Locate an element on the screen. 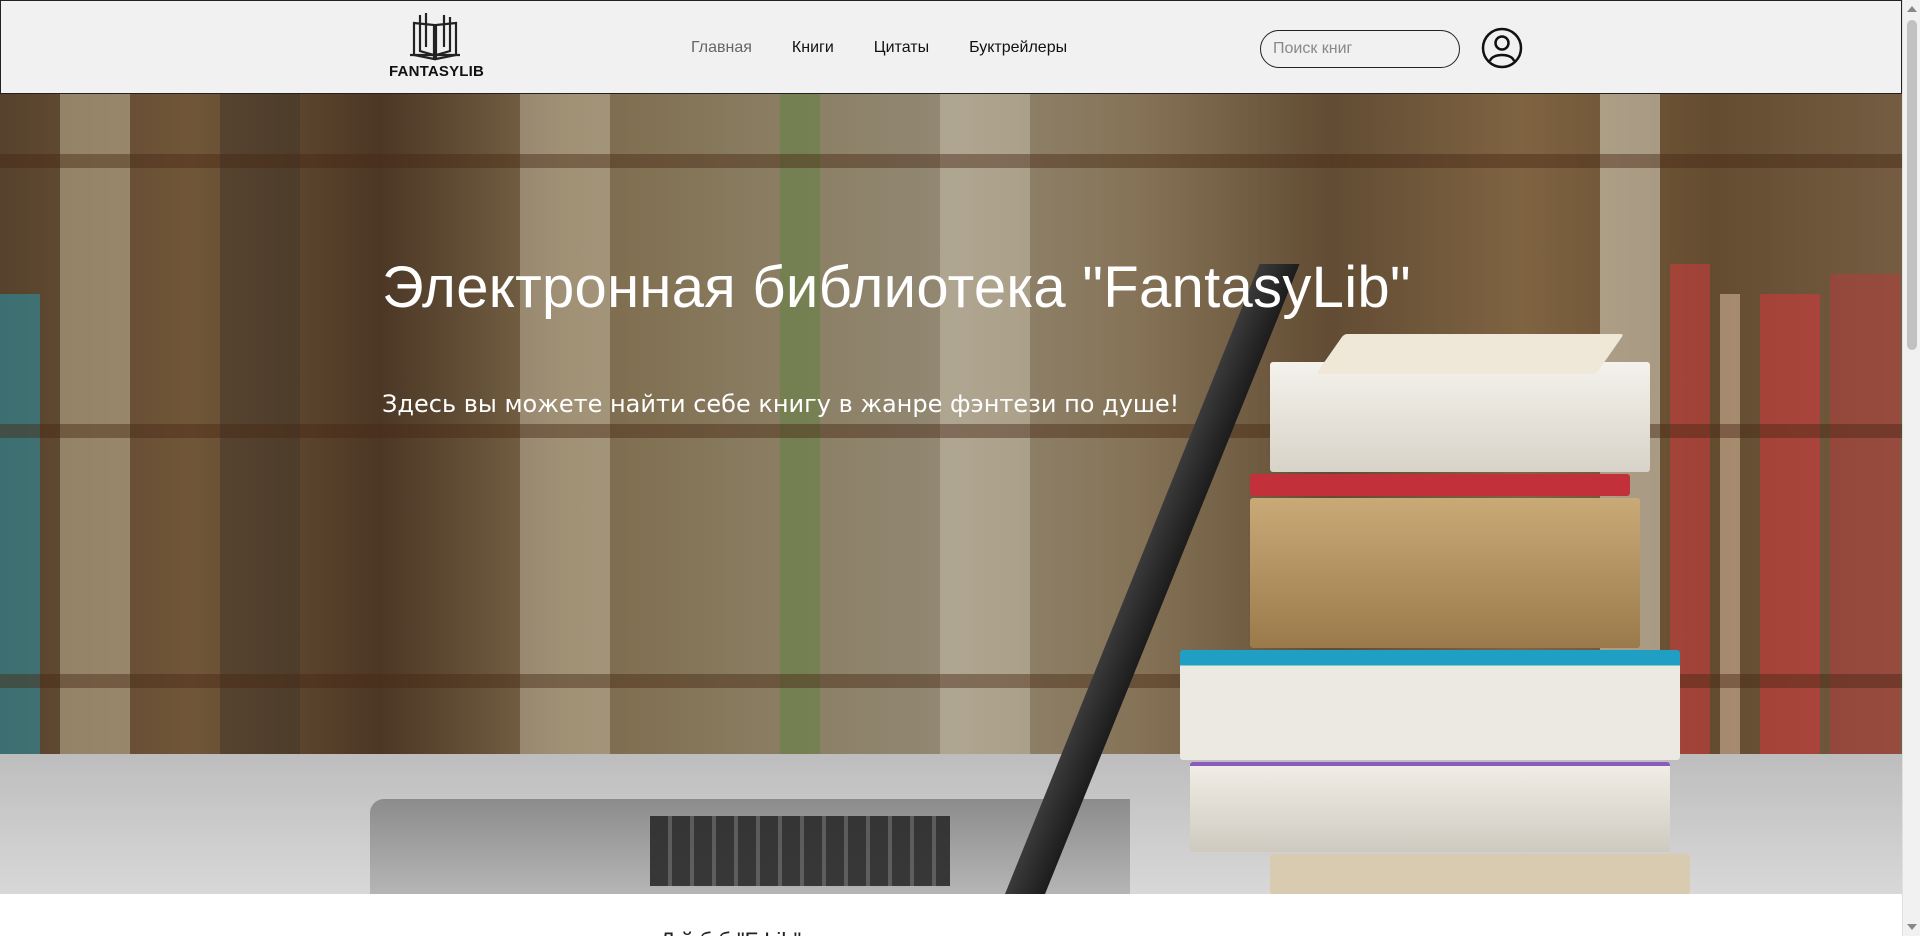 The width and height of the screenshot is (1920, 936). hero-title: Электронная библиотека "FantasyLib" is located at coordinates (896, 287).